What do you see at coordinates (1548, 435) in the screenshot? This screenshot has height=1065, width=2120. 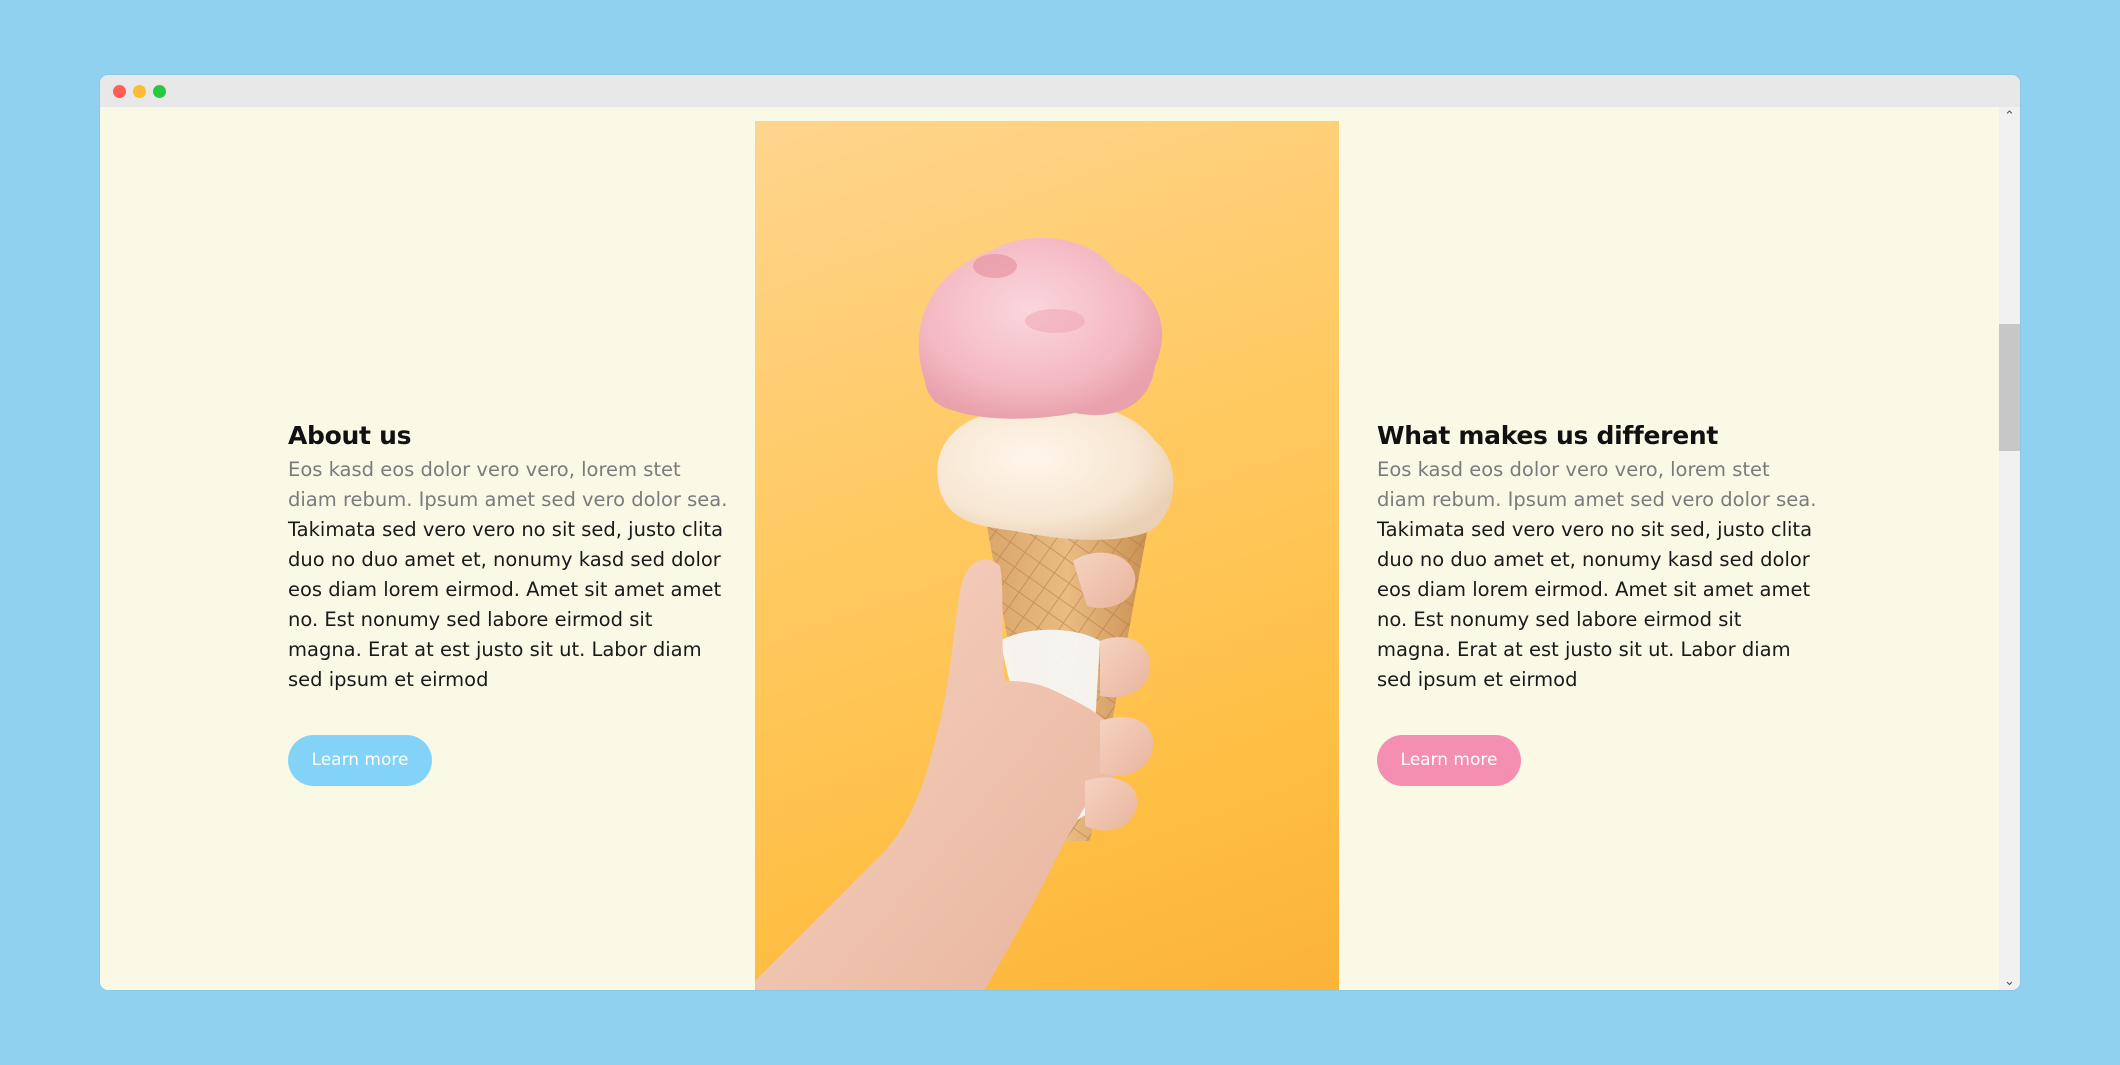 I see `different-heading: What makes us different` at bounding box center [1548, 435].